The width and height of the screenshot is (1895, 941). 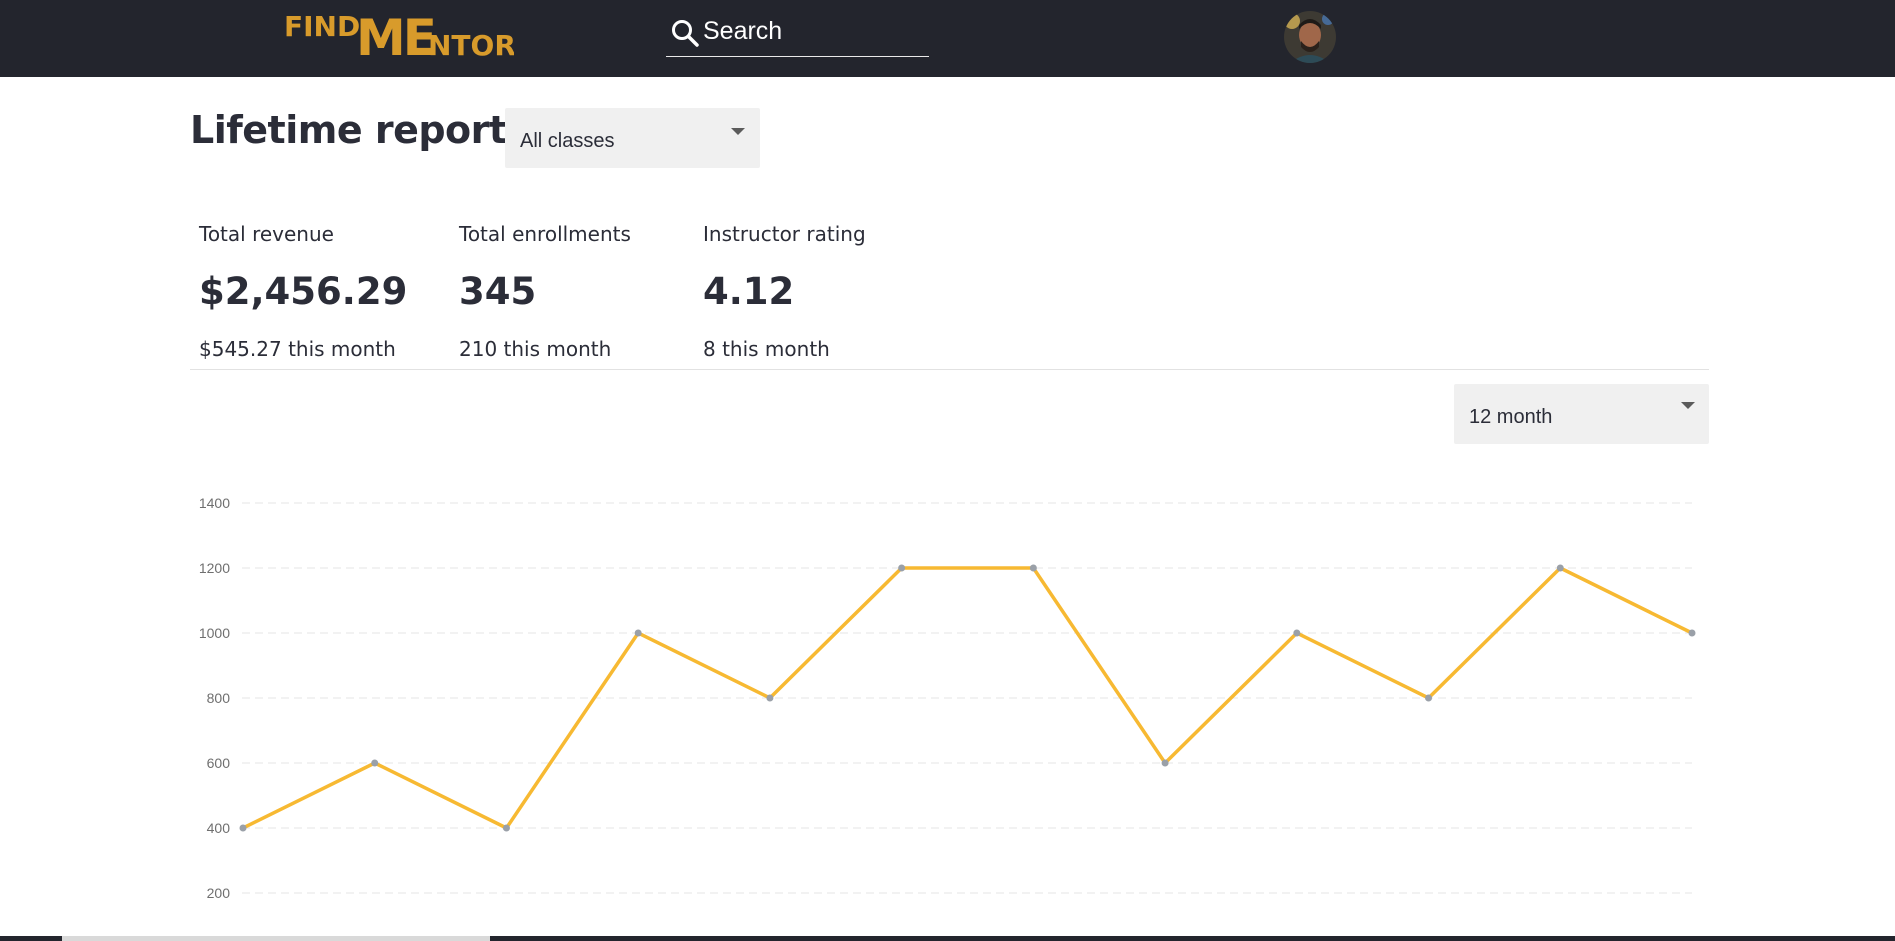 I want to click on user-avatar, so click(x=1310, y=37).